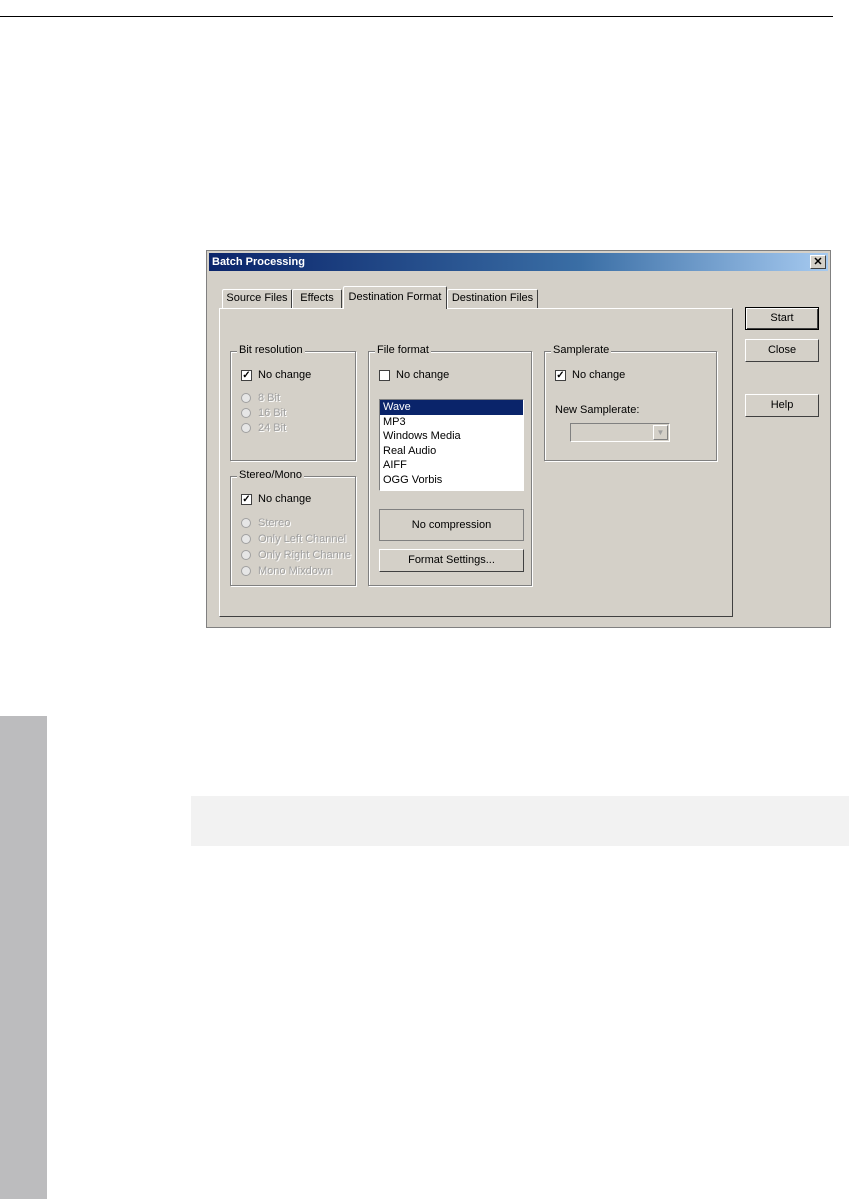  I want to click on new-samplerate-select: ▼, so click(620, 432).